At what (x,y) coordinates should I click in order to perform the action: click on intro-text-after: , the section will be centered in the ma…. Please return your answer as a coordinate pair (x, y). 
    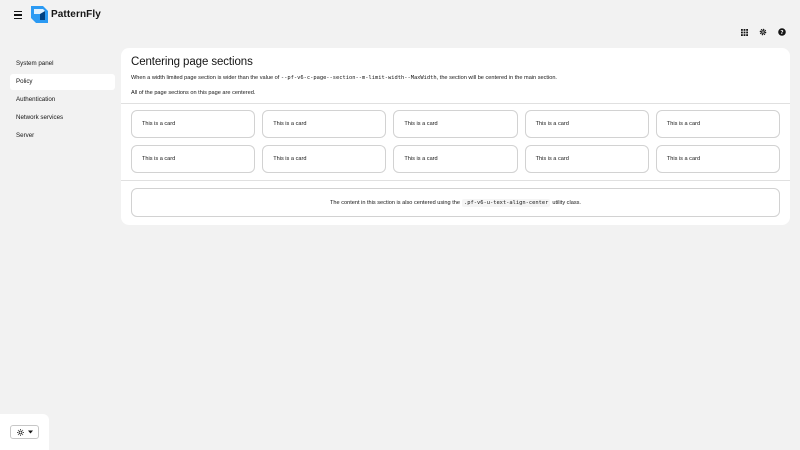
    Looking at the image, I should click on (496, 78).